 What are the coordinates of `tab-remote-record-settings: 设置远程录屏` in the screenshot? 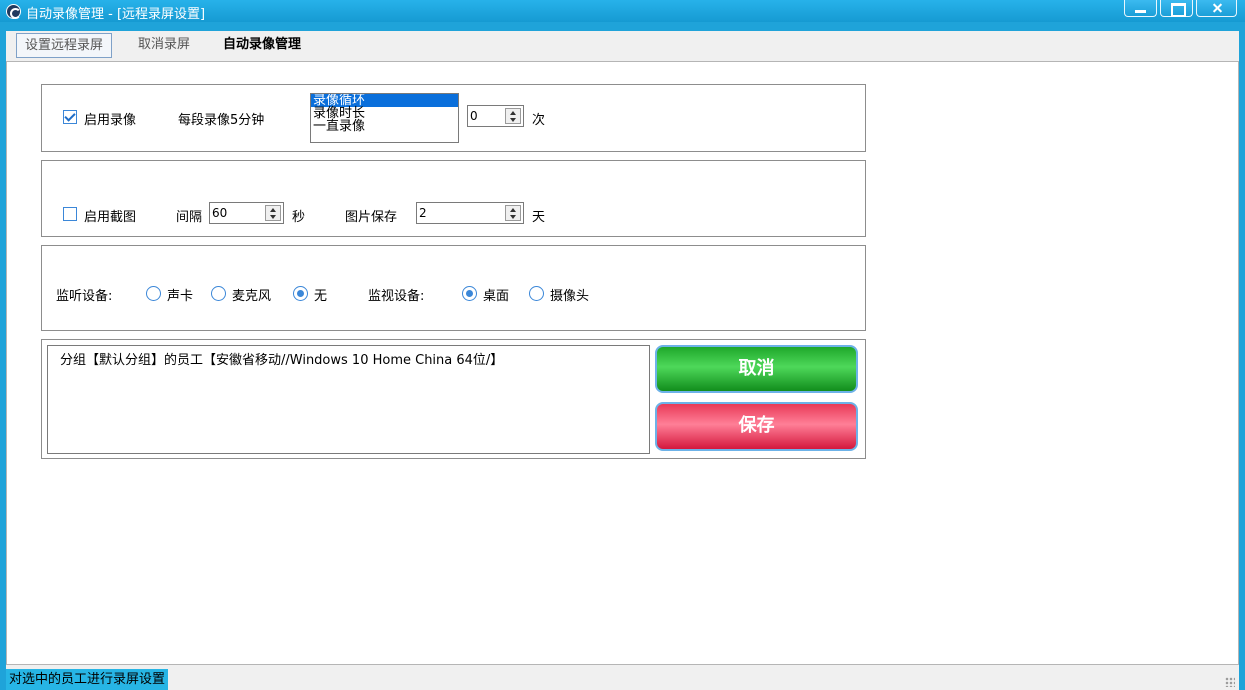 It's located at (64, 45).